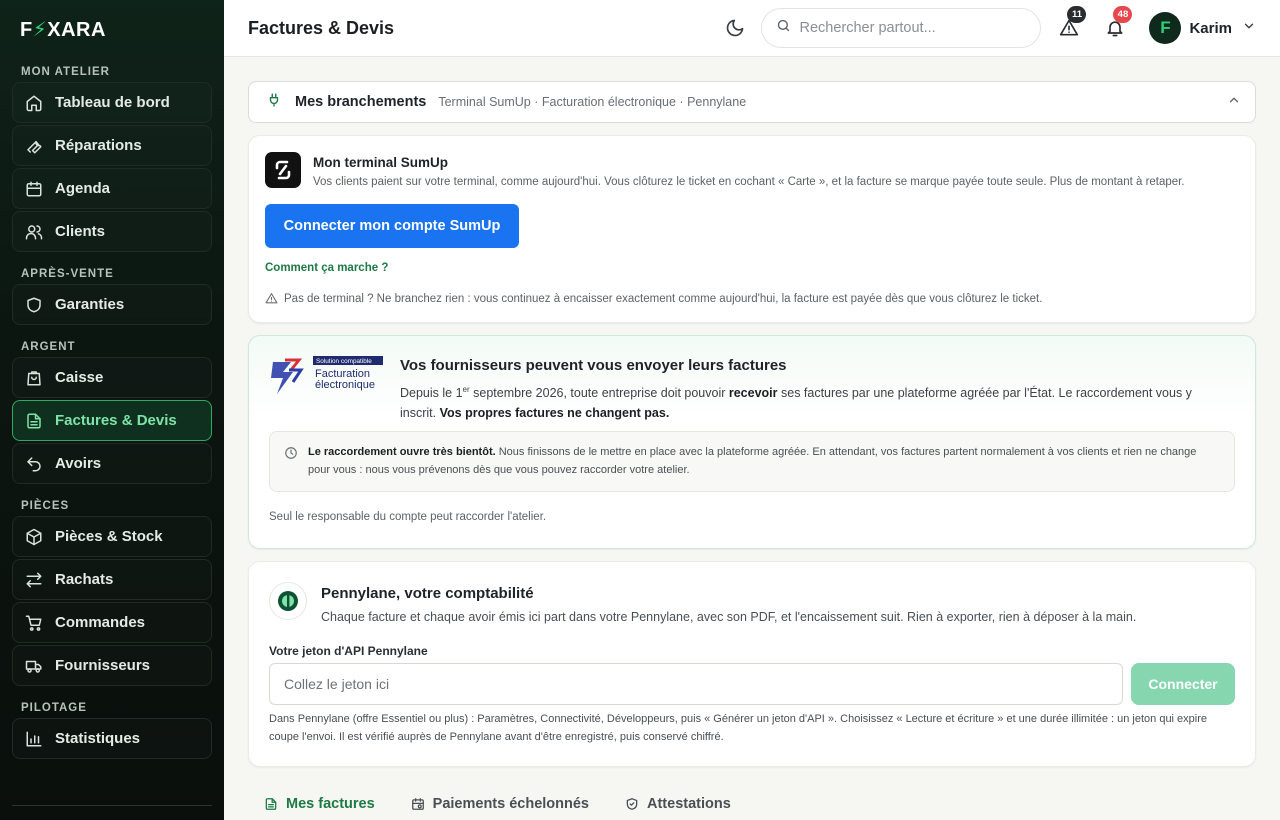  I want to click on sidebar-item-label: Fournisseurs, so click(103, 665).